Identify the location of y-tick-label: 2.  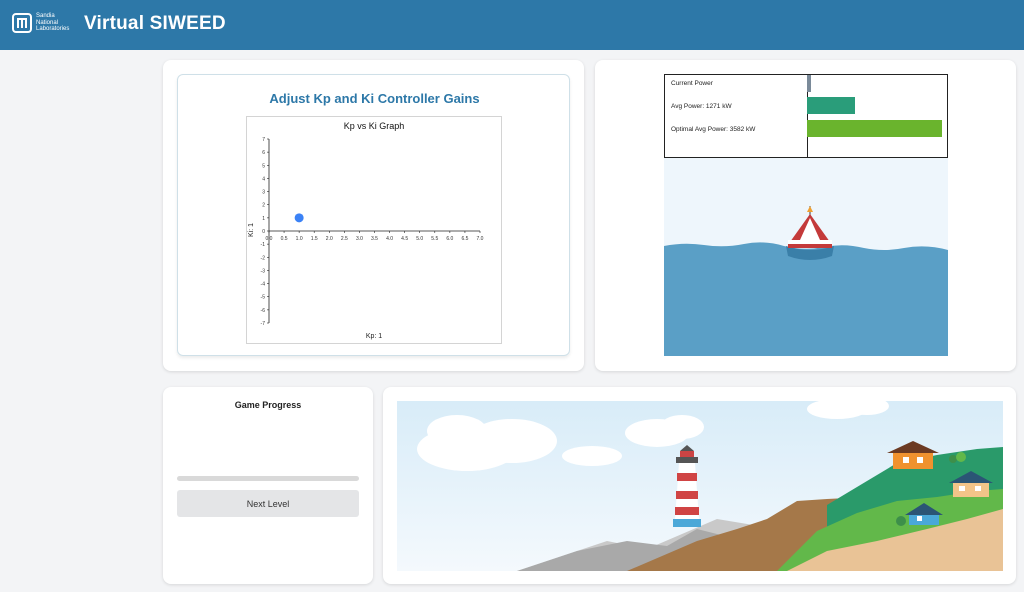
(263, 206).